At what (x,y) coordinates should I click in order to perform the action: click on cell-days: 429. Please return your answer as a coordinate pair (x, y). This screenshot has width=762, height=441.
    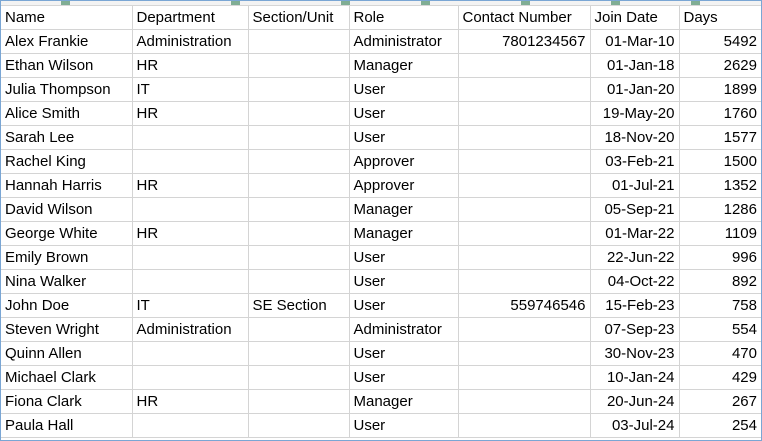
    Looking at the image, I should click on (720, 377).